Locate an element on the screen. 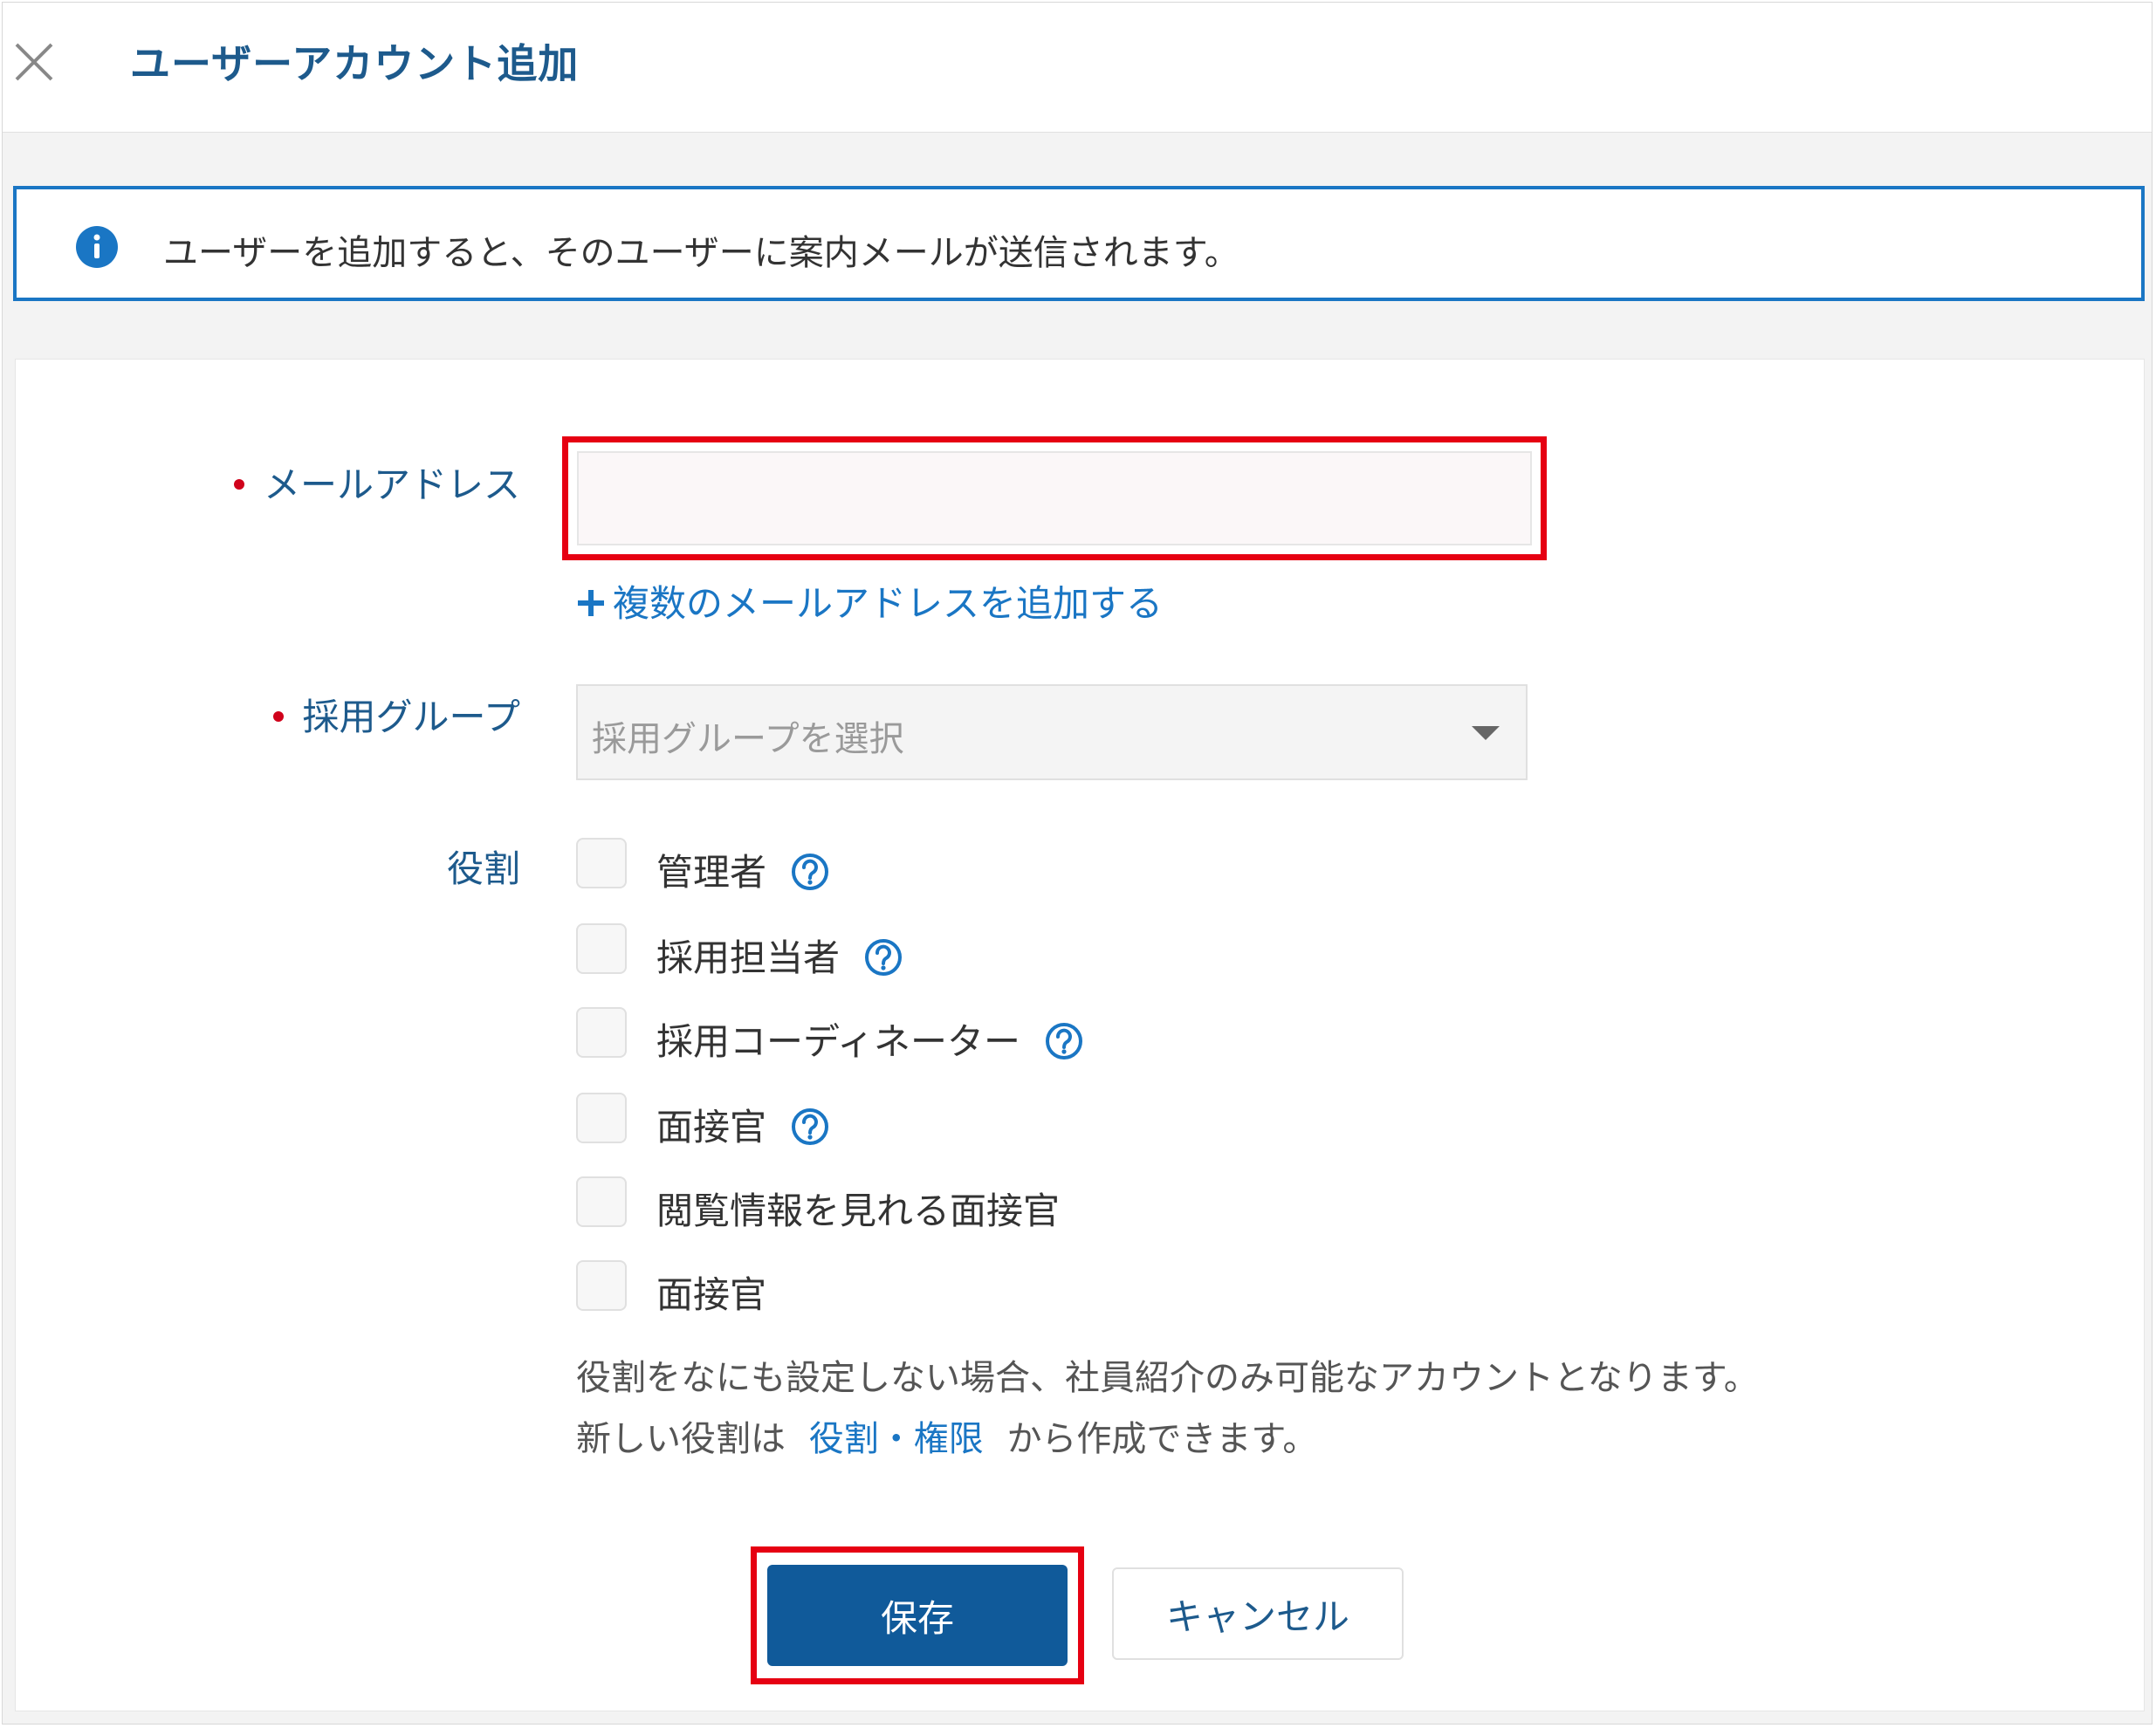  info-notice: ユーザーを追加すると、そのユーザーに案内メールが送信されます。 is located at coordinates (1079, 243).